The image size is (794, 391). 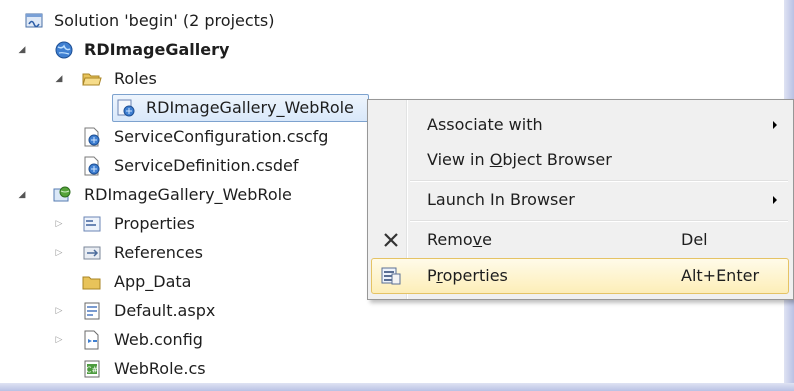 What do you see at coordinates (62, 194) in the screenshot?
I see `web-project-icon` at bounding box center [62, 194].